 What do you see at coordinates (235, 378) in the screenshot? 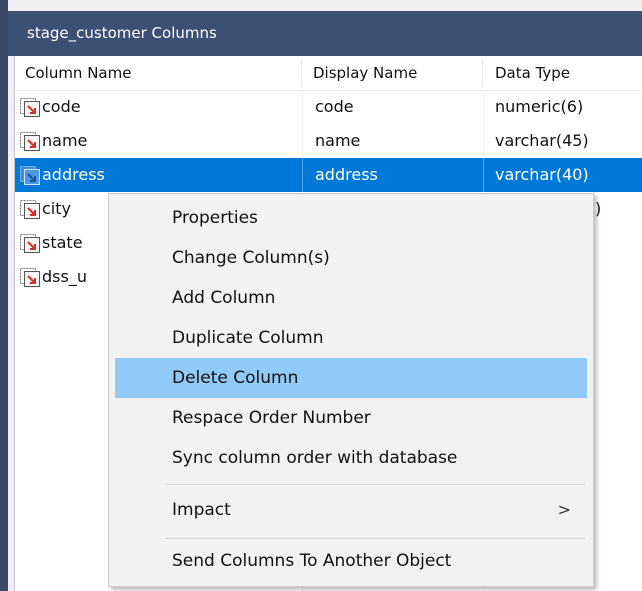
I see `menu-item-label: Delete Column` at bounding box center [235, 378].